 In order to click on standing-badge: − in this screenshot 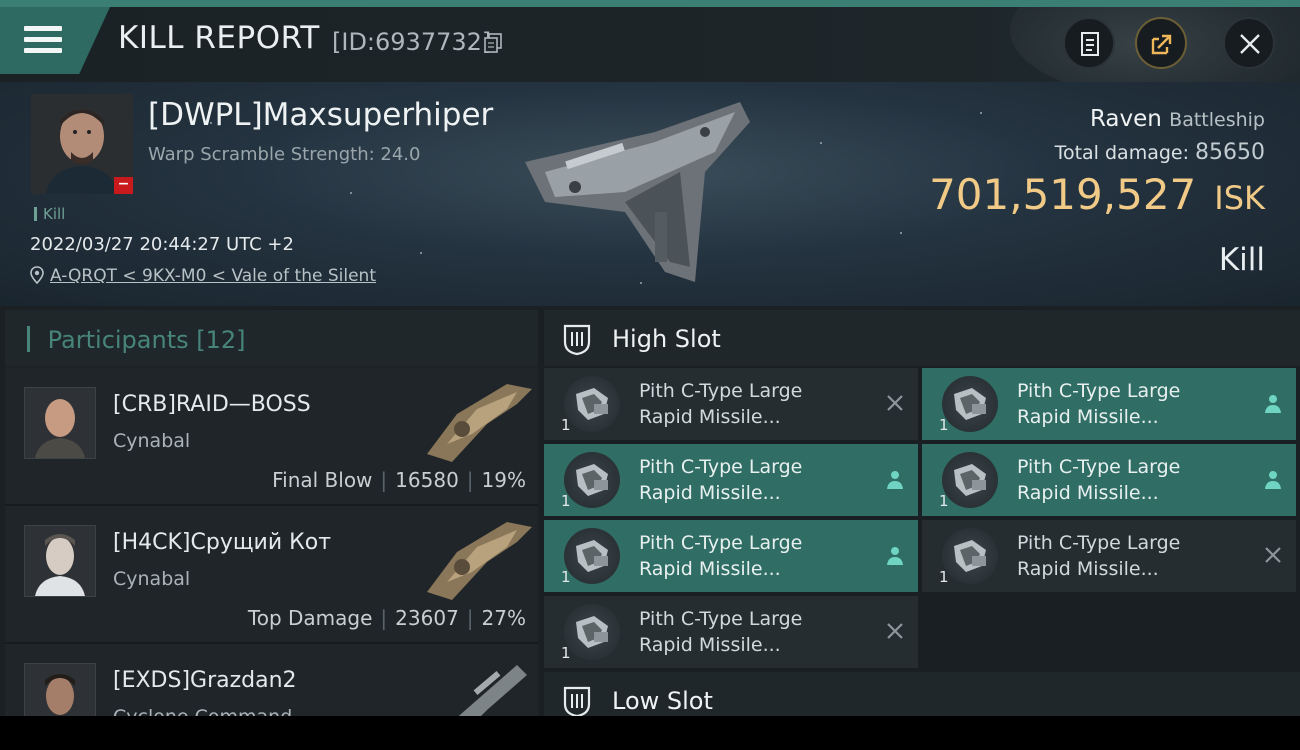, I will do `click(123, 185)`.